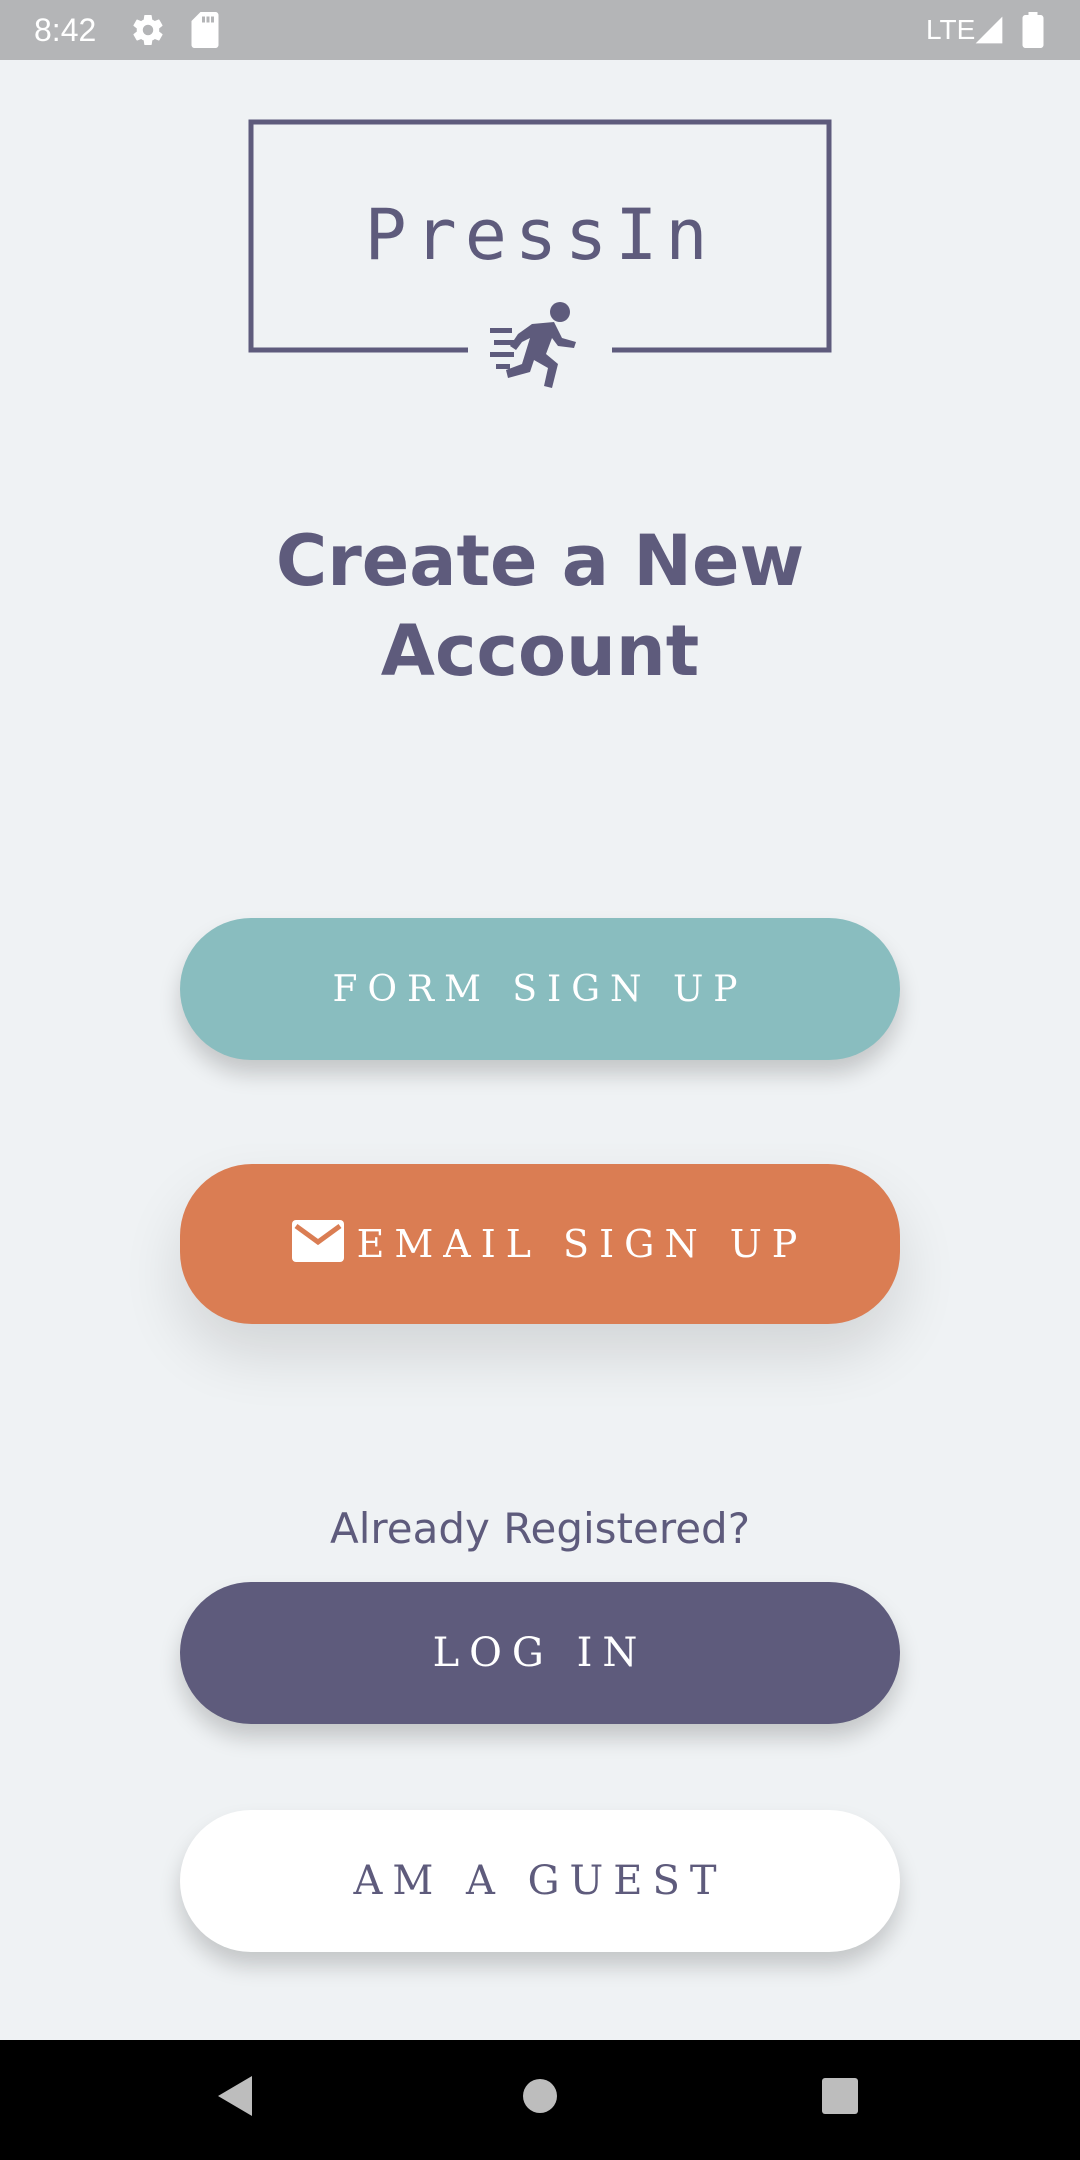 The width and height of the screenshot is (1080, 2160). I want to click on guest-button: Am a Guest, so click(540, 1881).